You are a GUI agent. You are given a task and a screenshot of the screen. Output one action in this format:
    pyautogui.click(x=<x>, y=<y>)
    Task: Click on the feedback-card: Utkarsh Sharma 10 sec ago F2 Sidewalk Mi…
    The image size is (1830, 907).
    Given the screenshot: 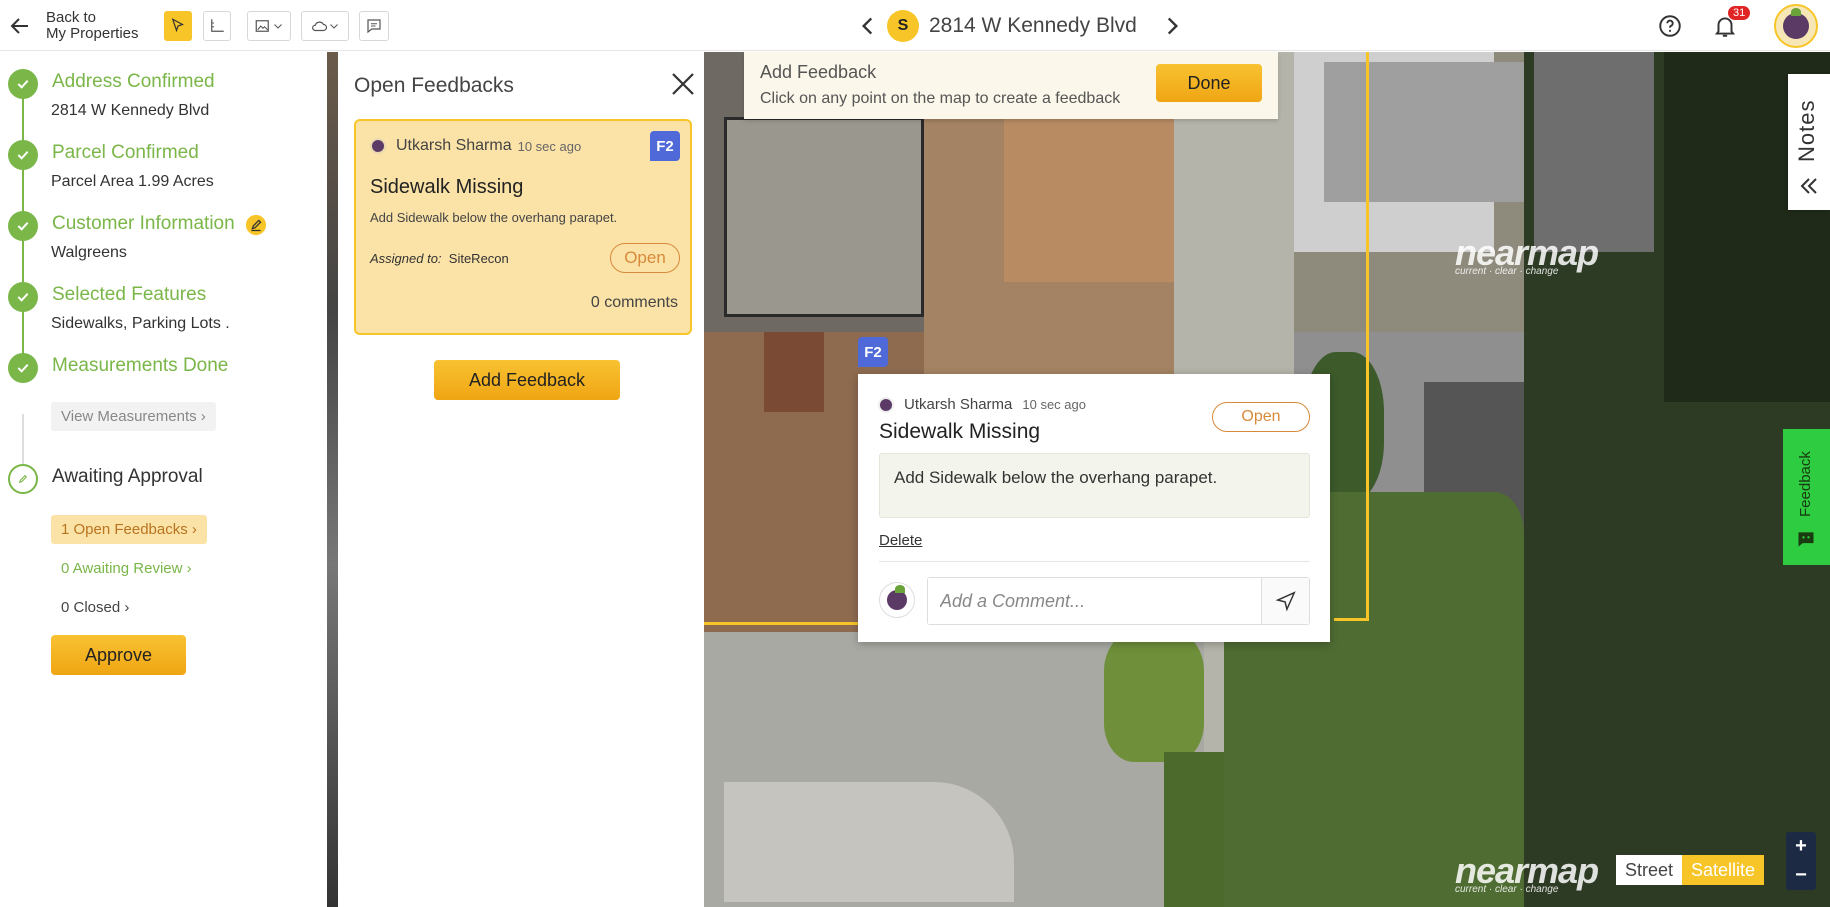 What is the action you would take?
    pyautogui.click(x=523, y=227)
    